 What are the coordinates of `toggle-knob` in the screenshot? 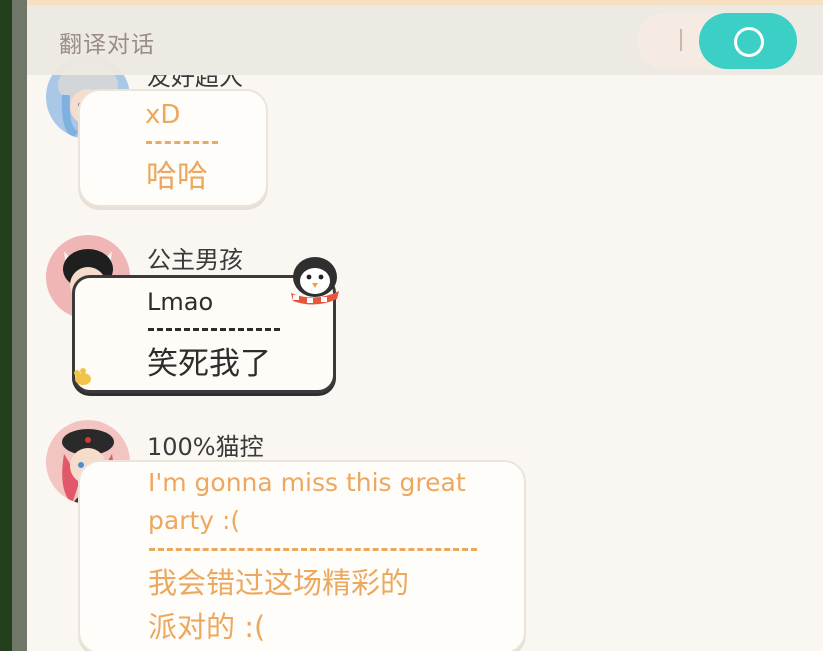 It's located at (748, 41).